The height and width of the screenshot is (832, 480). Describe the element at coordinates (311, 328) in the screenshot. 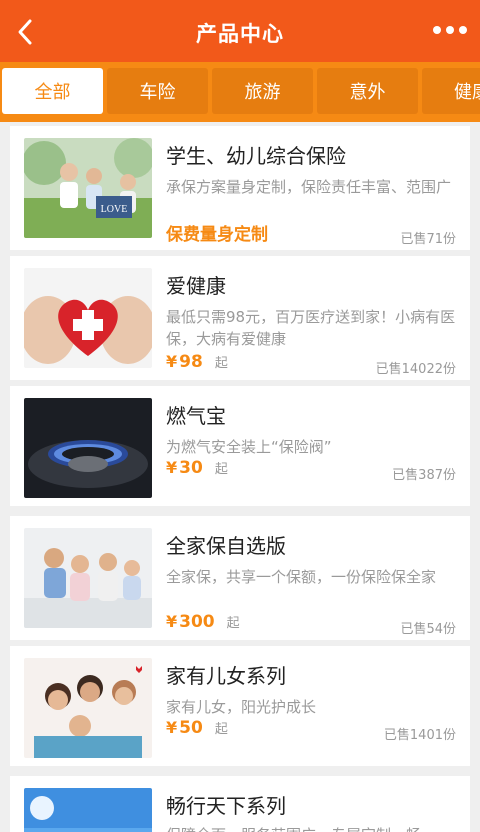

I see `product-desc: 最低只需98元，百万医疗送到家！小病有医保，大病有爱健康` at that location.